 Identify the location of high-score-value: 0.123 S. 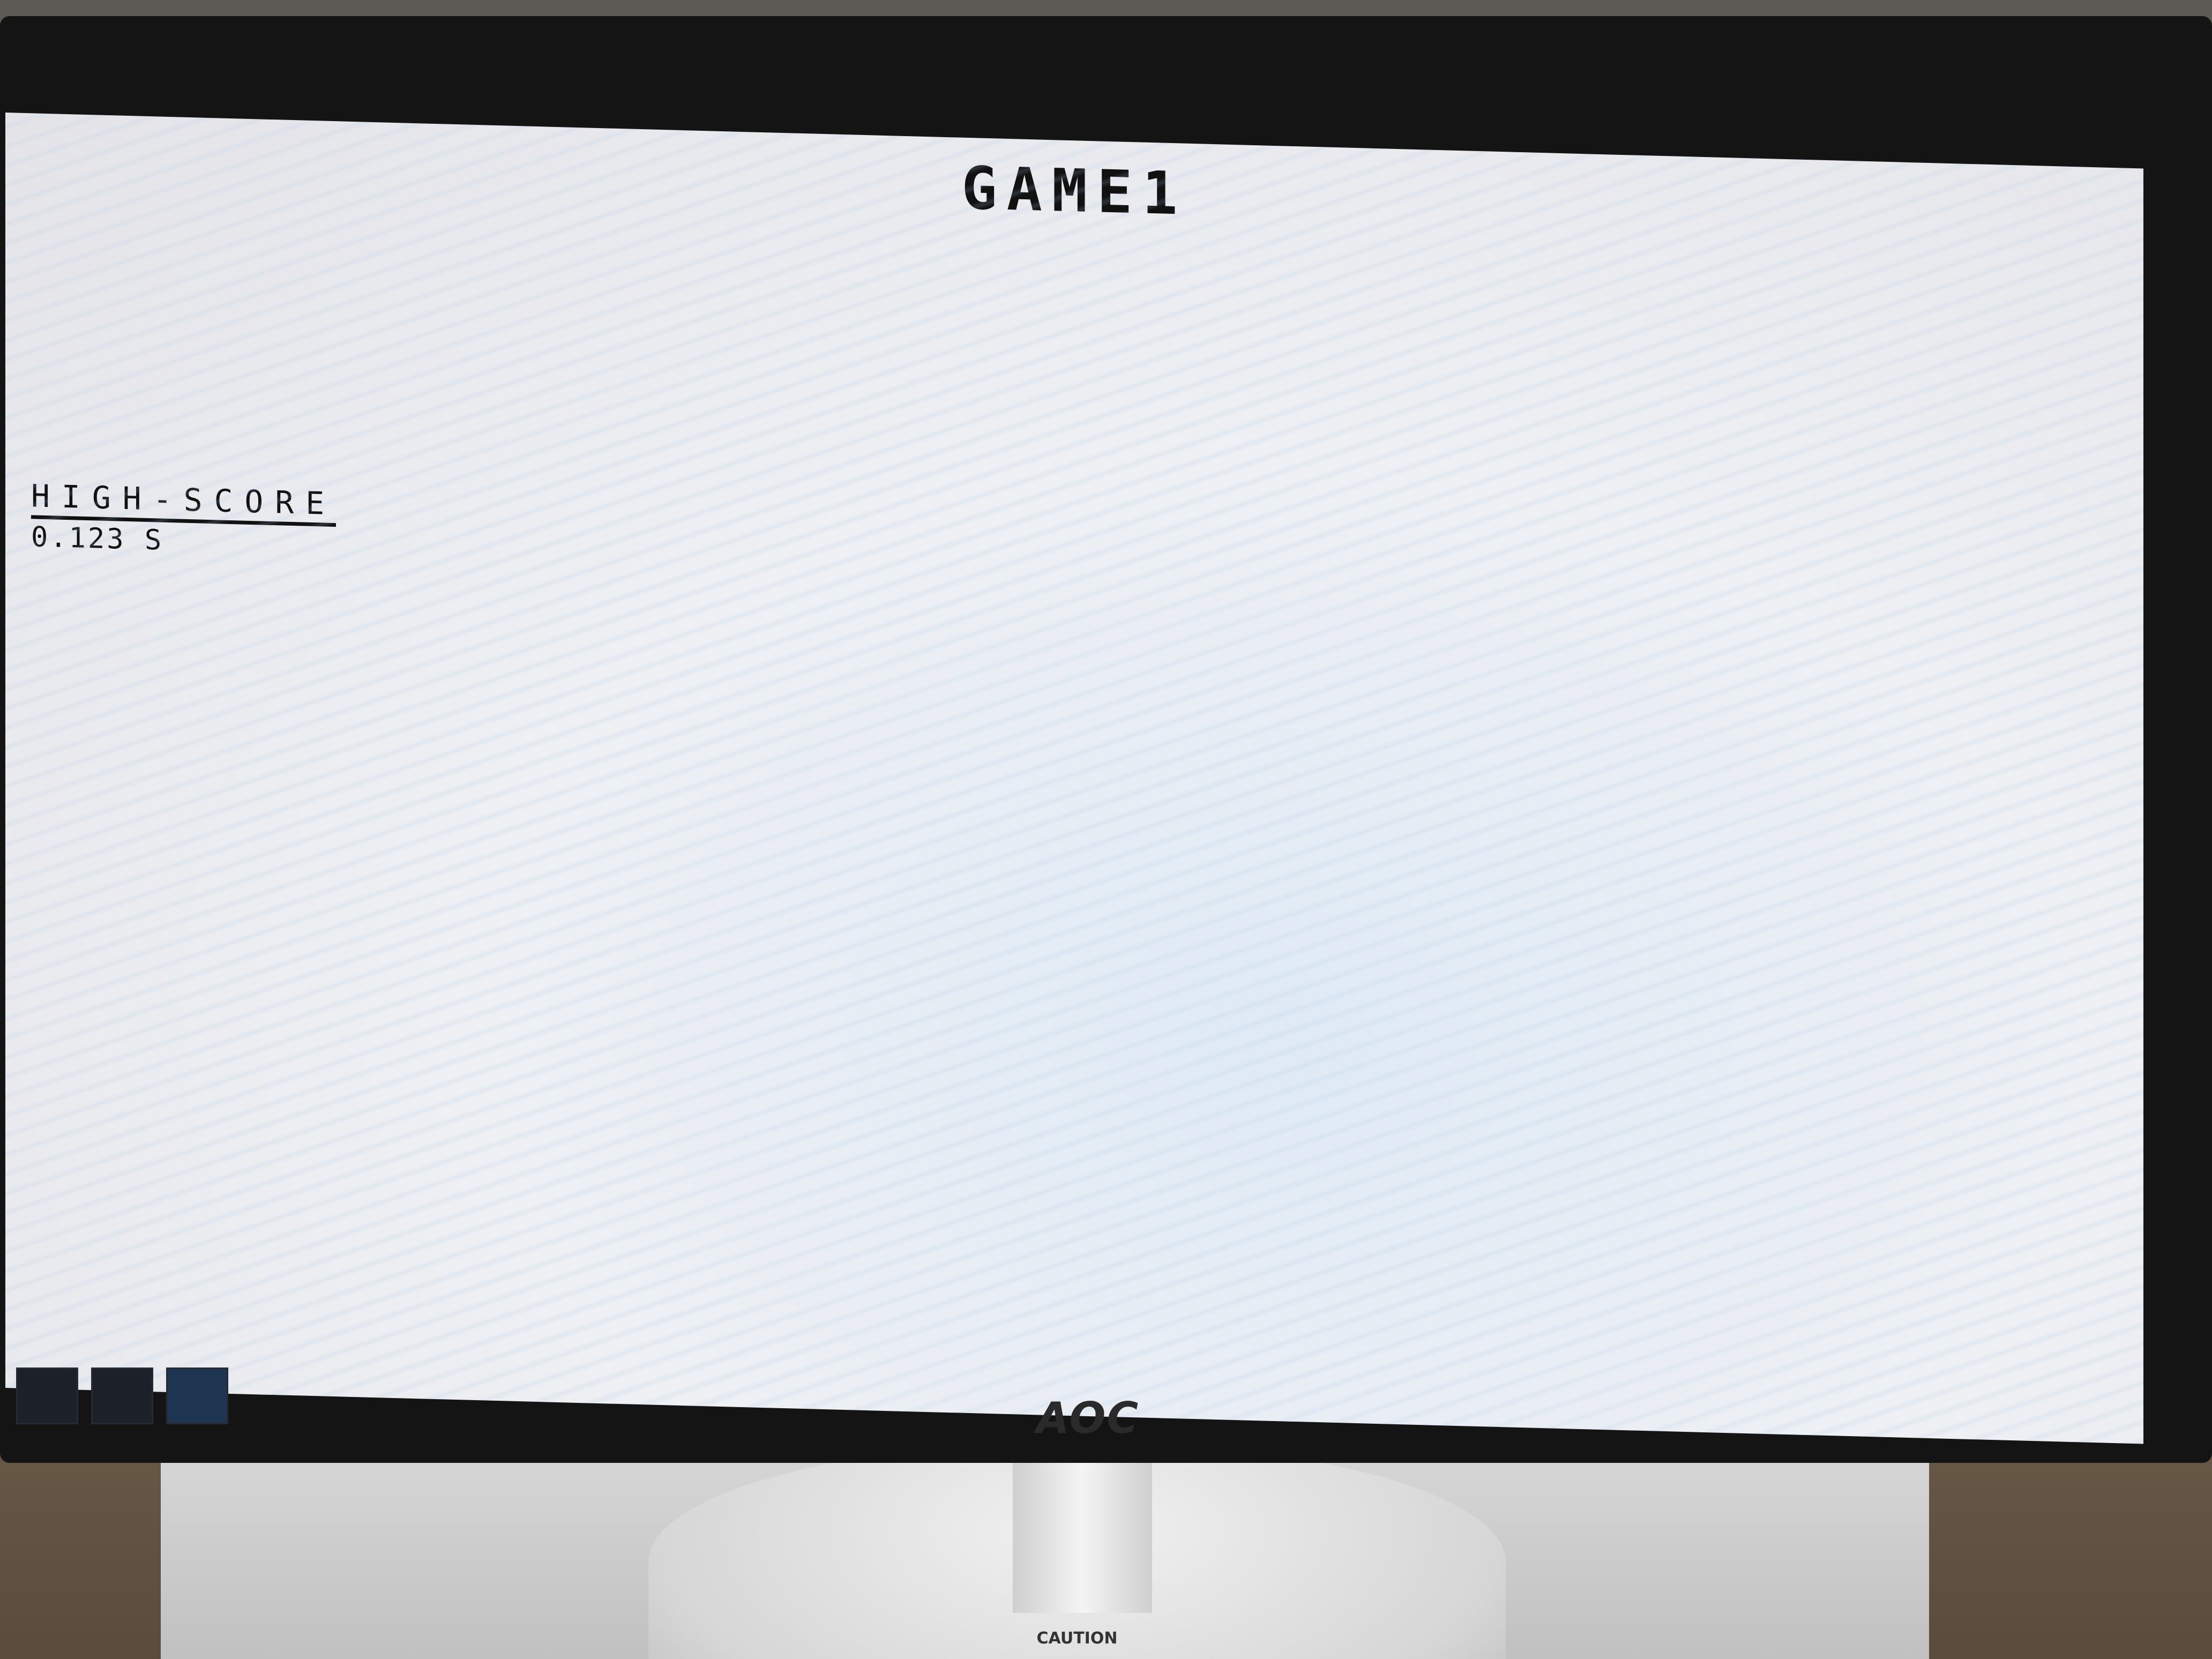
(97, 539).